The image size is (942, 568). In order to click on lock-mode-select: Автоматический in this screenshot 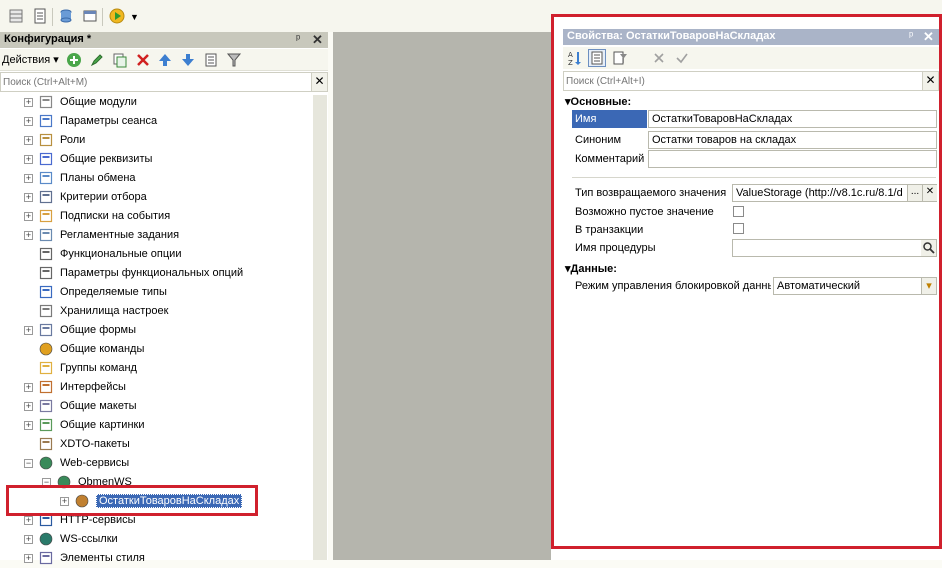, I will do `click(855, 286)`.